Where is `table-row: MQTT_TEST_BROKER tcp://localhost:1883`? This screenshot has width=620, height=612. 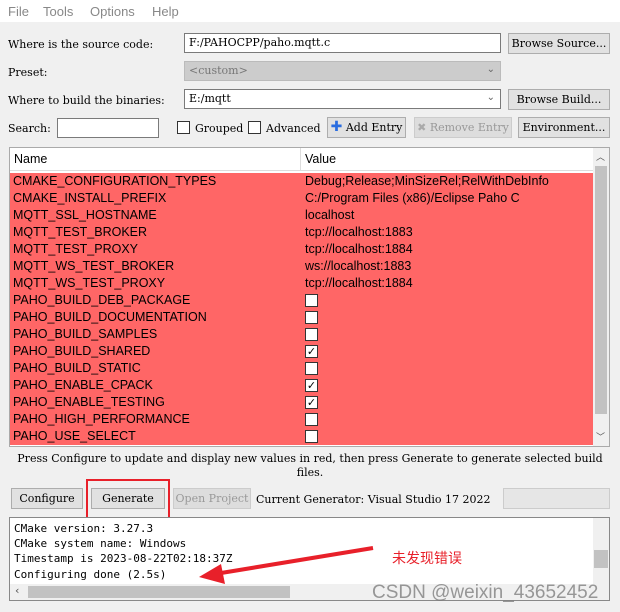
table-row: MQTT_TEST_BROKER tcp://localhost:1883 is located at coordinates (302, 232).